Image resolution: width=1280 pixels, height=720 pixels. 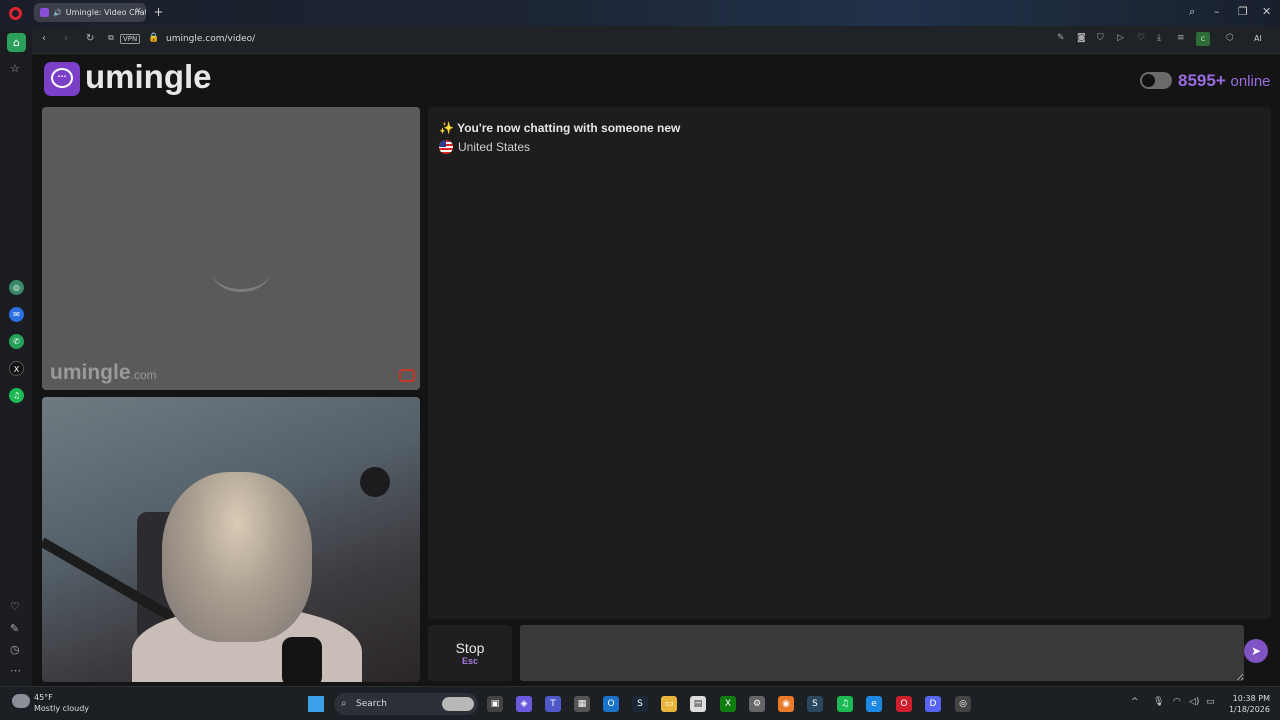 I want to click on close-window-button: ✕, so click(x=1266, y=11).